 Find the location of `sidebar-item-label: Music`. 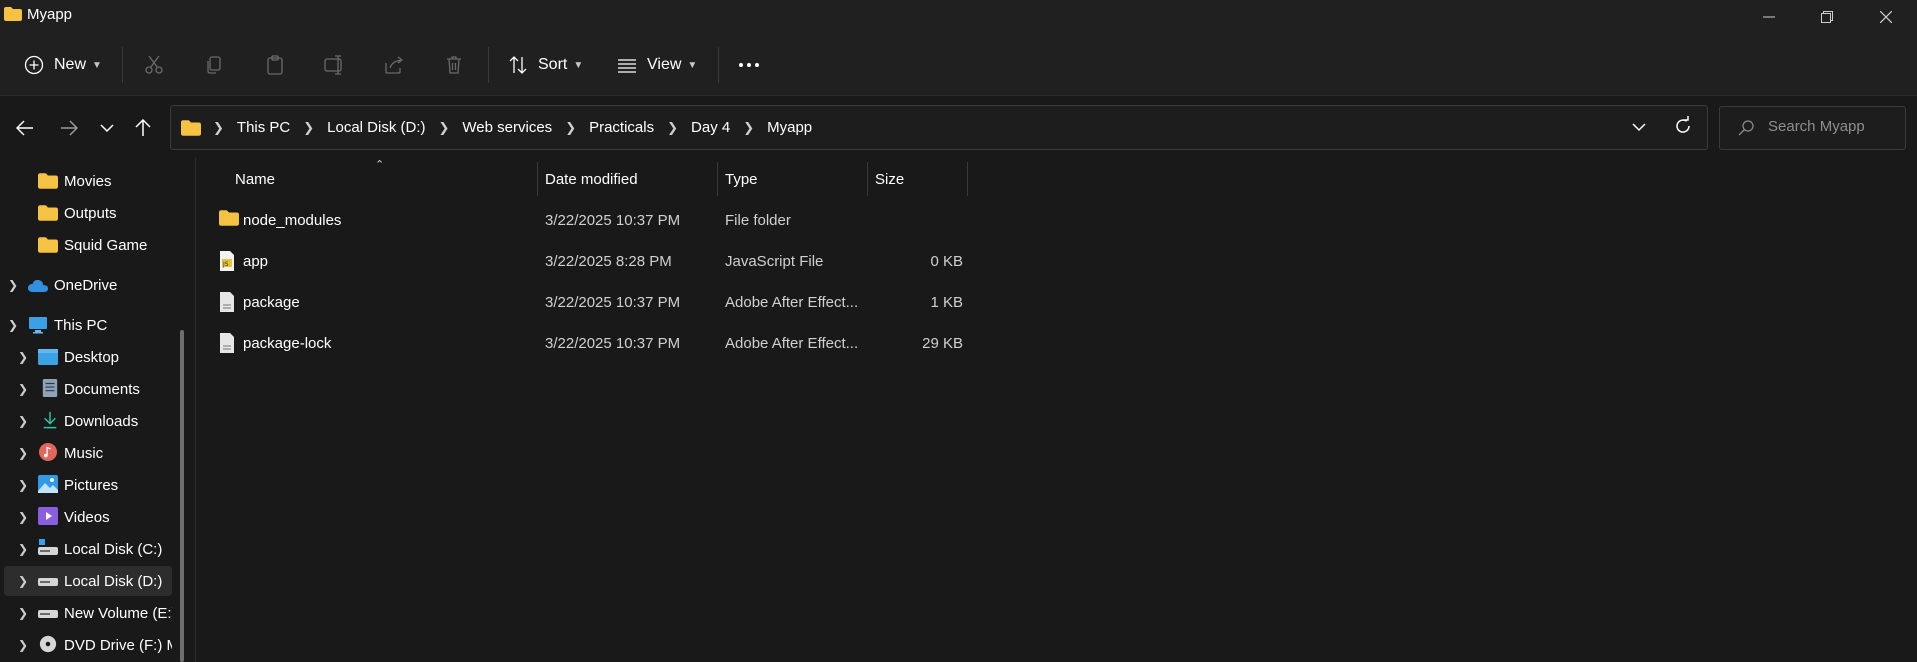

sidebar-item-label: Music is located at coordinates (84, 453).